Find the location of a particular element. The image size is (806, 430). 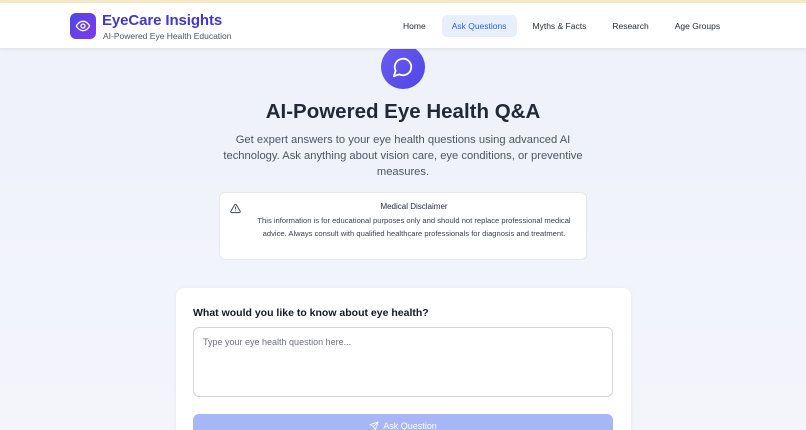

send-icon is located at coordinates (374, 425).